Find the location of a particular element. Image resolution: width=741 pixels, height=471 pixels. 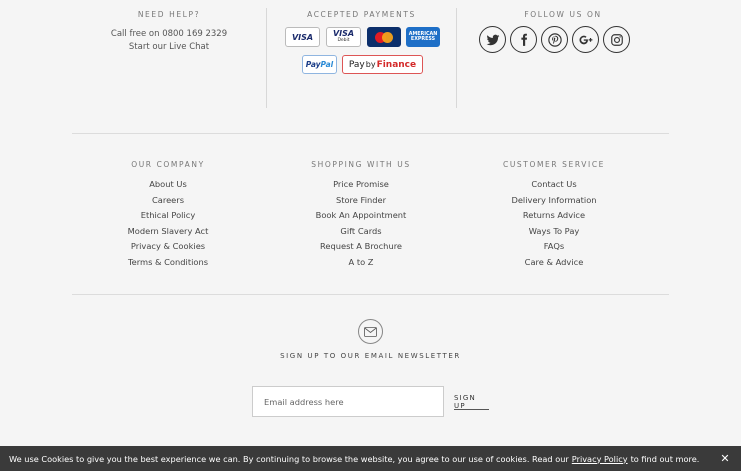

paypal-logo: Pay Pal is located at coordinates (319, 64).